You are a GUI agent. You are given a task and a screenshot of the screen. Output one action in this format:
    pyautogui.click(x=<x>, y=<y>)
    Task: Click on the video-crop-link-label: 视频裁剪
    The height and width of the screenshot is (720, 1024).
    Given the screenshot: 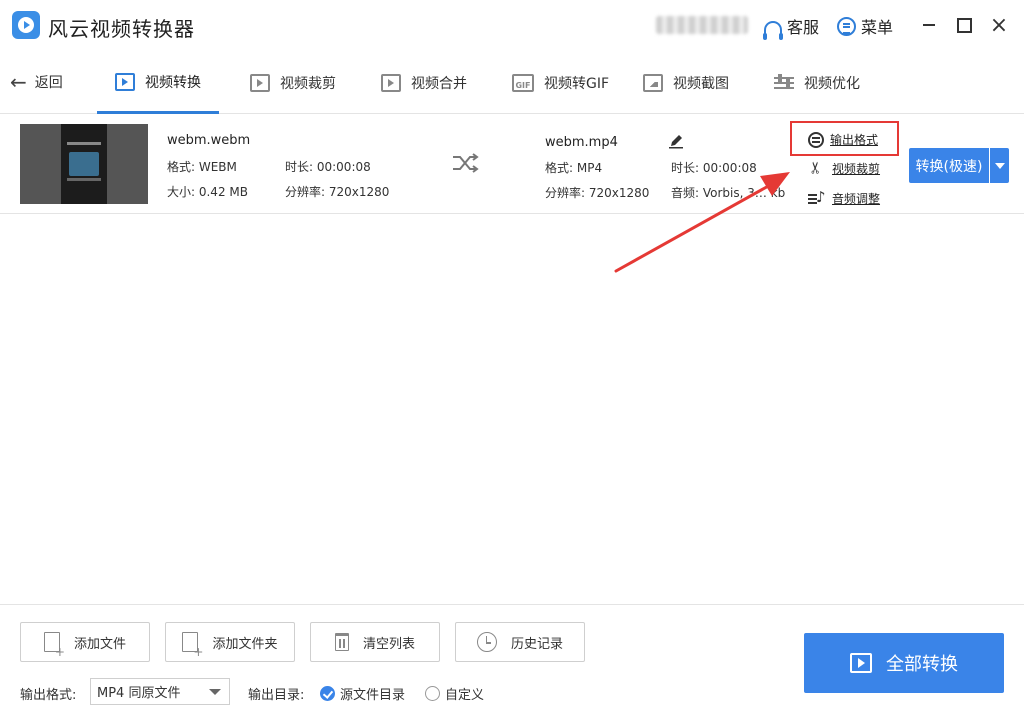 What is the action you would take?
    pyautogui.click(x=856, y=169)
    